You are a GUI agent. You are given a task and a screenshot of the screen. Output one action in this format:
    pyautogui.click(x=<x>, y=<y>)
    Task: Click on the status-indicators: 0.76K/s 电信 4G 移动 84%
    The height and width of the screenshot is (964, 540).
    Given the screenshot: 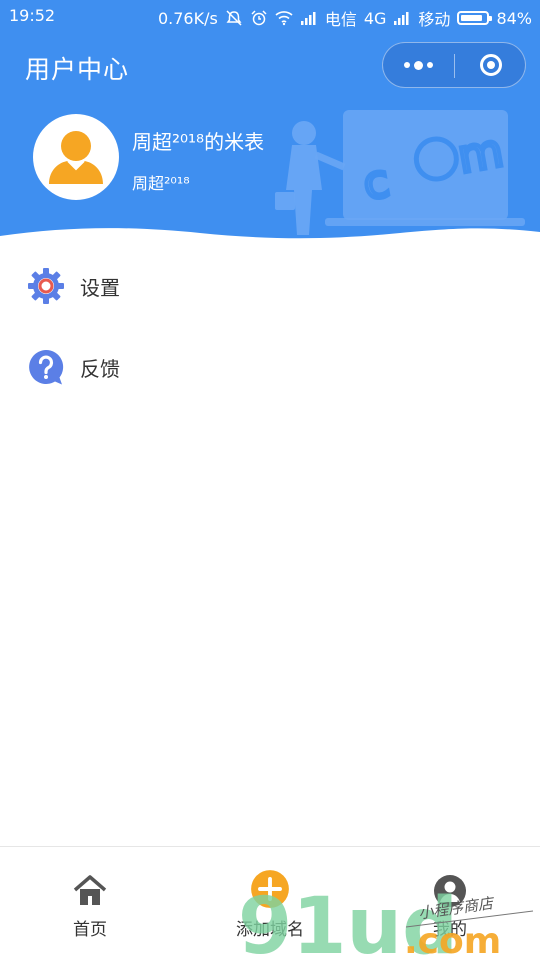 What is the action you would take?
    pyautogui.click(x=345, y=18)
    